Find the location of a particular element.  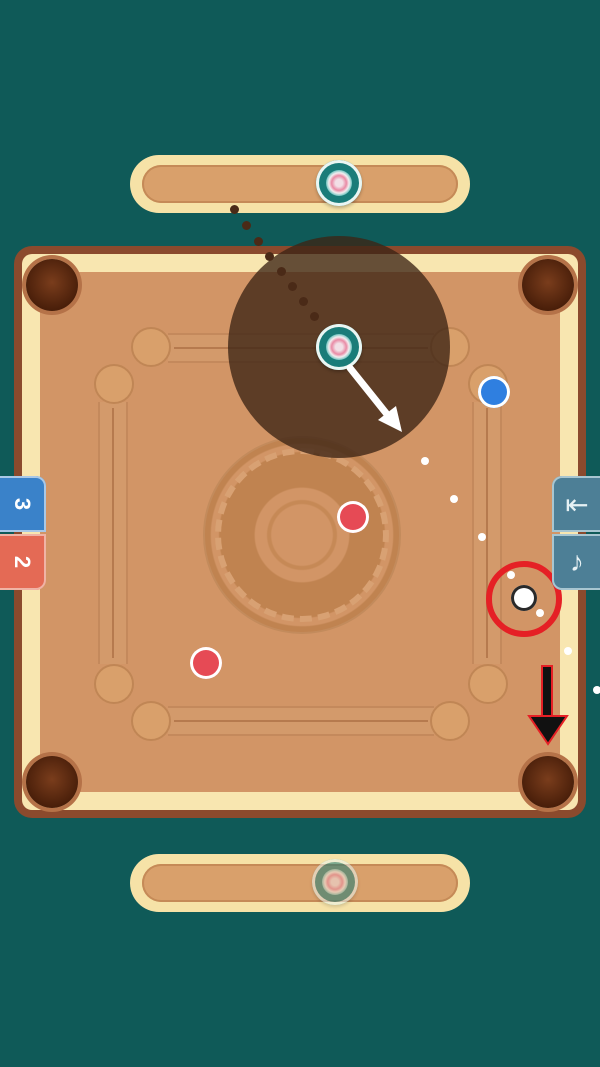

blue-coin is located at coordinates (494, 392).